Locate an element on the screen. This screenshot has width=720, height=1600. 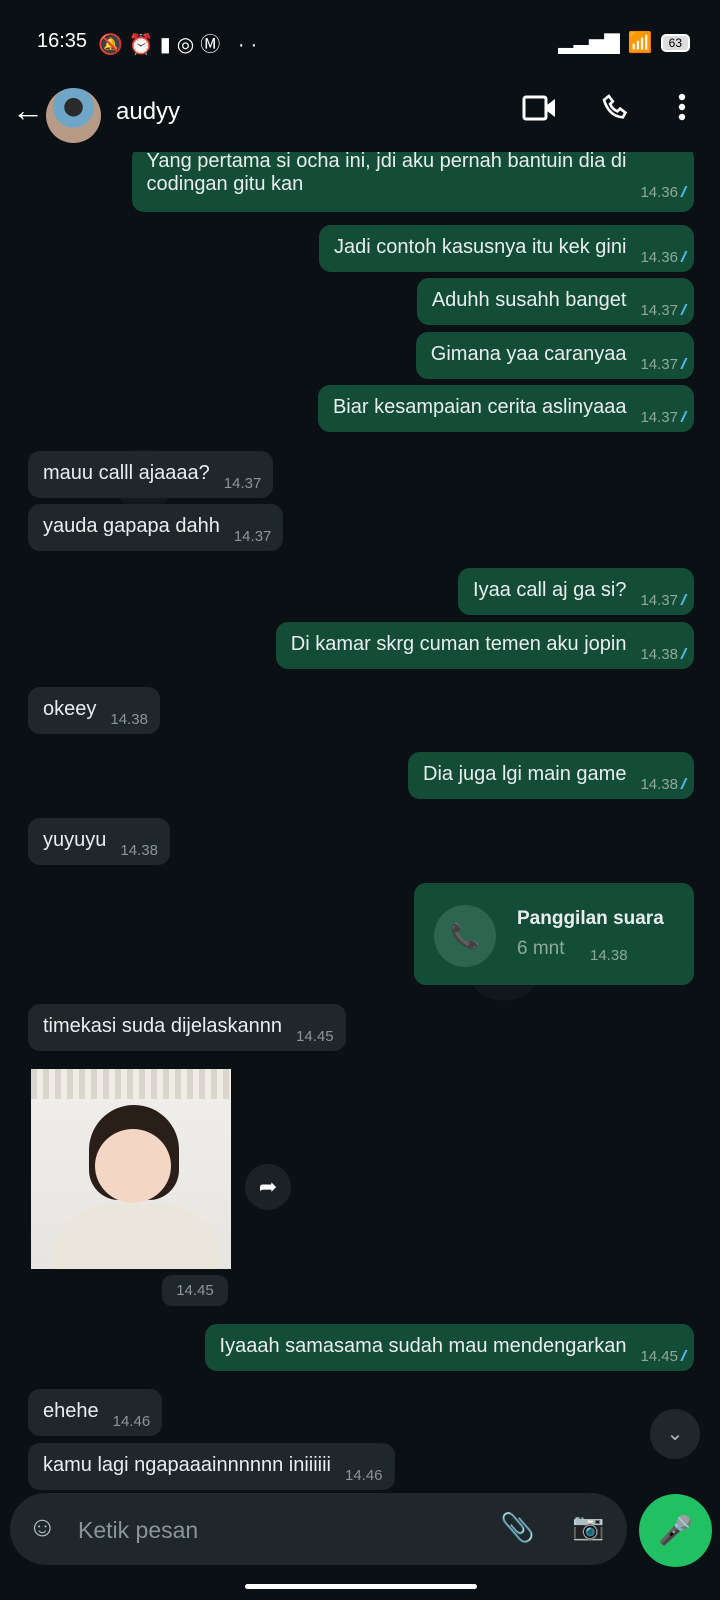
message-line: Iyaa call aj ga si? is located at coordinates (550, 590).